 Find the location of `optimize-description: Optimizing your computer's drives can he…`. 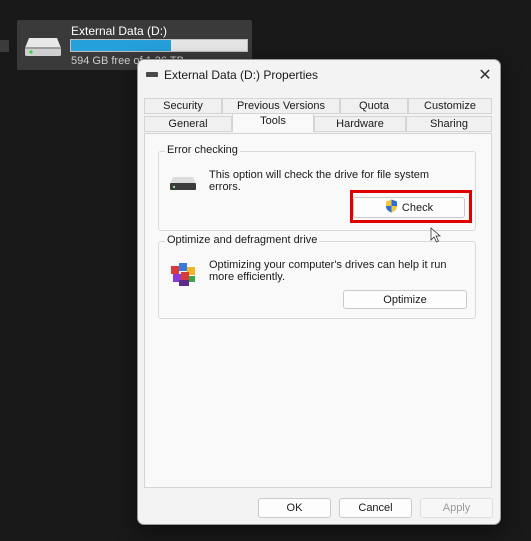

optimize-description: Optimizing your computer's drives can he… is located at coordinates (328, 271).